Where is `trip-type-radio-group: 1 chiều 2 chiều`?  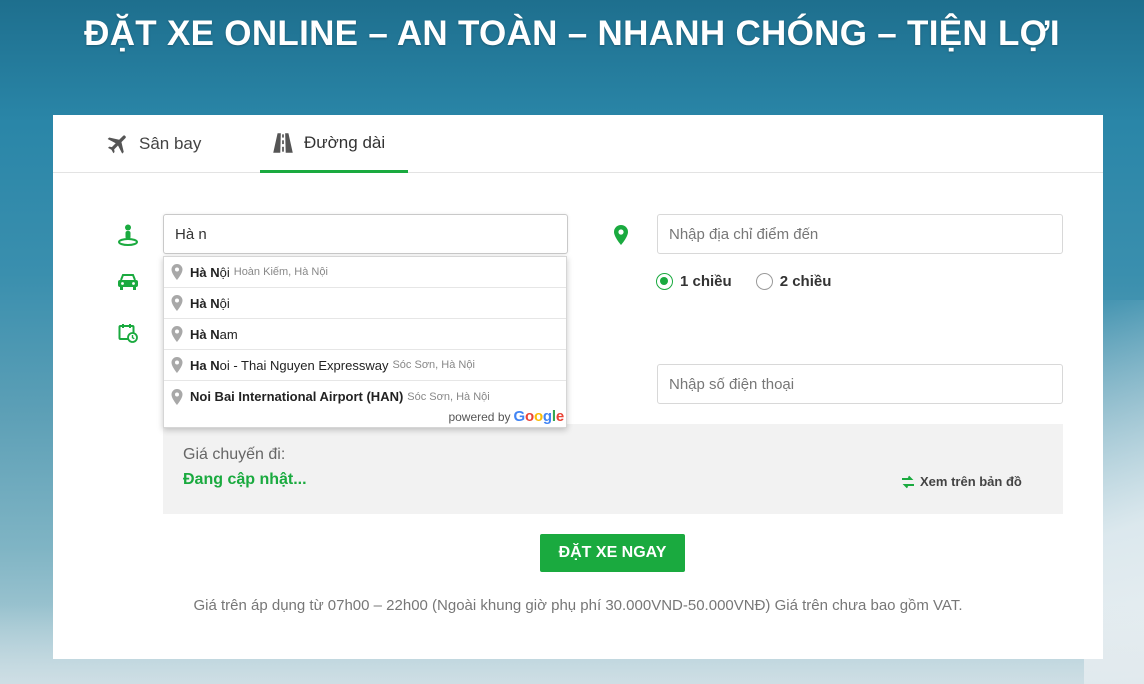
trip-type-radio-group: 1 chiều 2 chiều is located at coordinates (755, 281).